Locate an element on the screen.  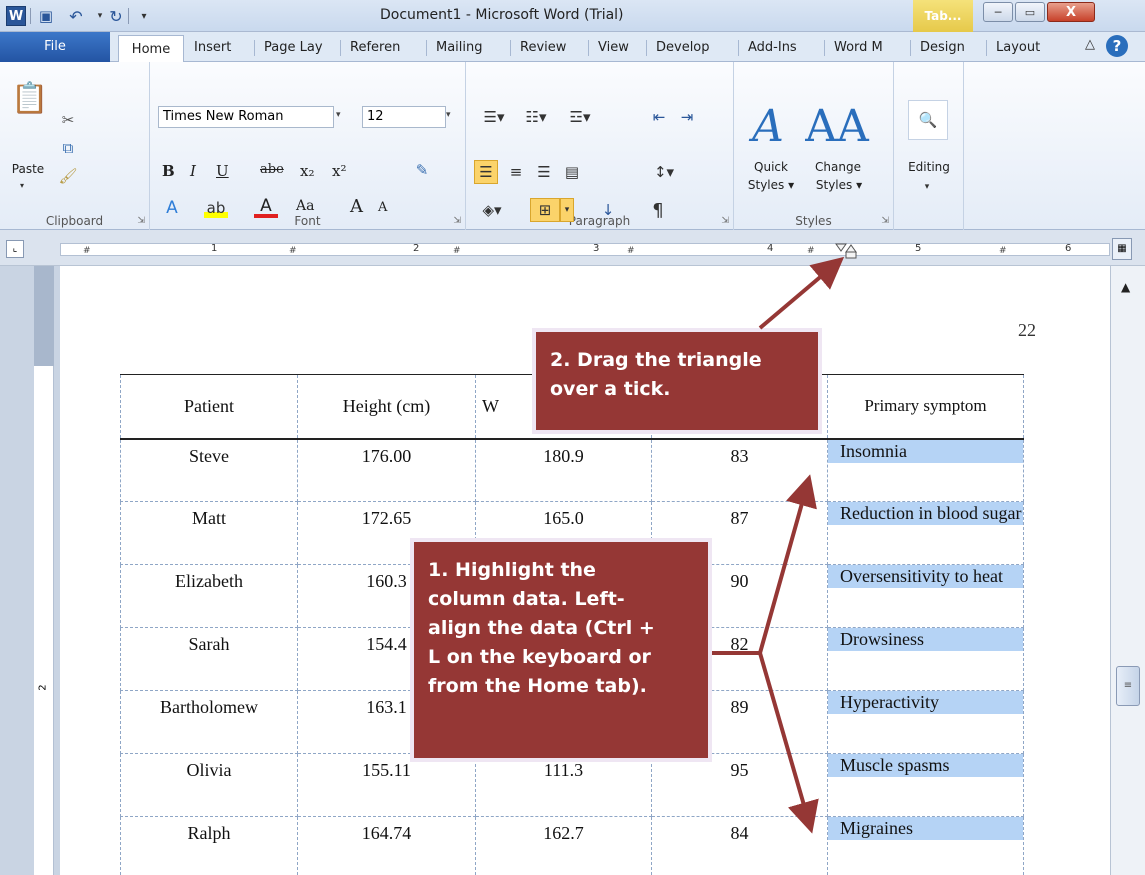
maximize-button: ▭ is located at coordinates (1030, 12).